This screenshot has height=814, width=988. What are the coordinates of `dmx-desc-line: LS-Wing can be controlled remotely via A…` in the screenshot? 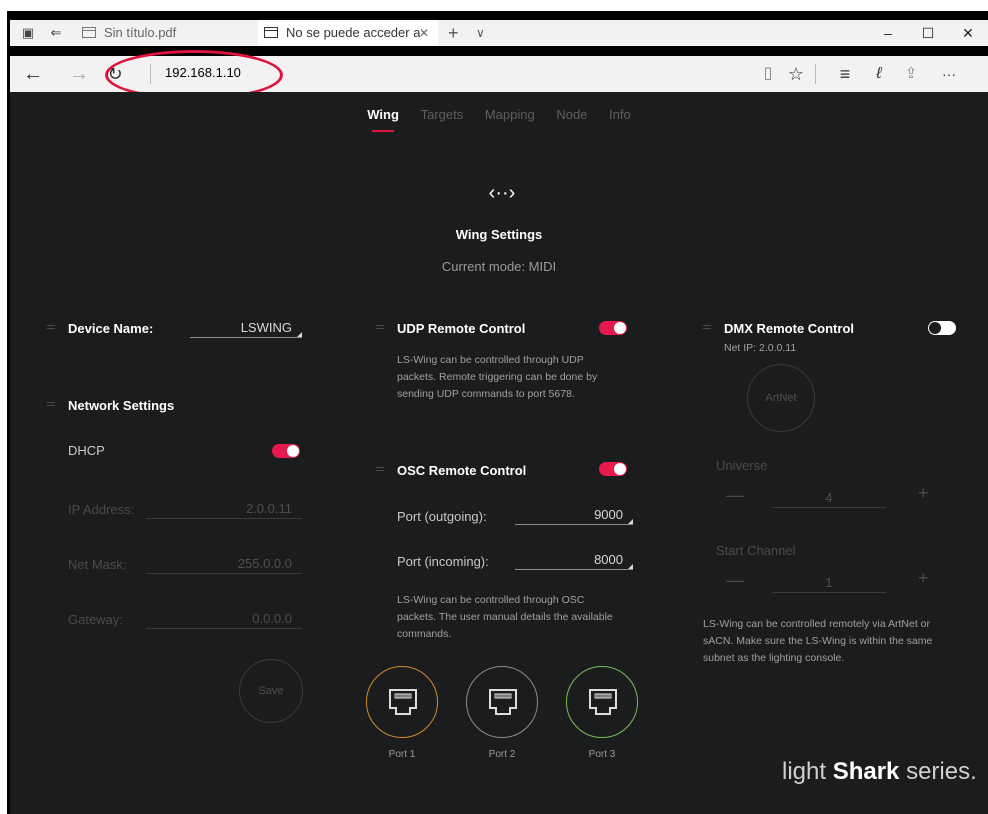 It's located at (817, 624).